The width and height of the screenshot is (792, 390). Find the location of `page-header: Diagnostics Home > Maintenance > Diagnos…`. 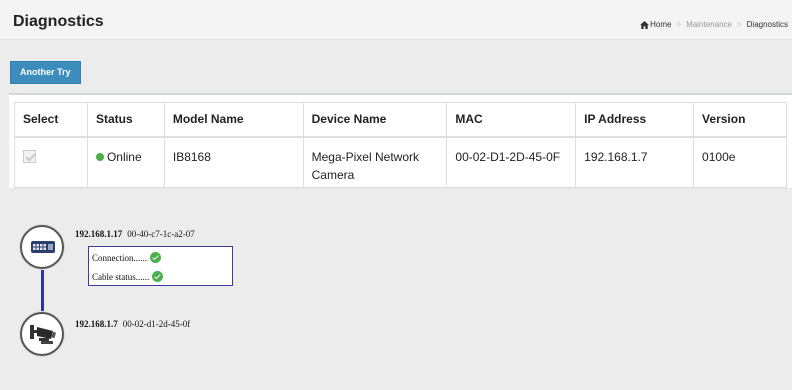

page-header: Diagnostics Home > Maintenance > Diagnos… is located at coordinates (396, 20).